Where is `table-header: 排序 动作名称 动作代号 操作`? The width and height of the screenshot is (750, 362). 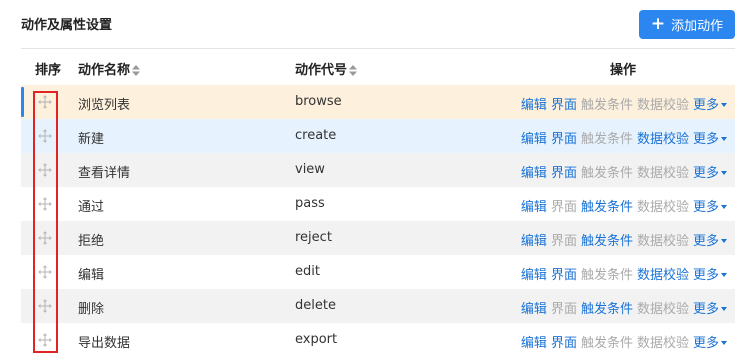
table-header: 排序 动作名称 动作代号 操作 is located at coordinates (378, 67).